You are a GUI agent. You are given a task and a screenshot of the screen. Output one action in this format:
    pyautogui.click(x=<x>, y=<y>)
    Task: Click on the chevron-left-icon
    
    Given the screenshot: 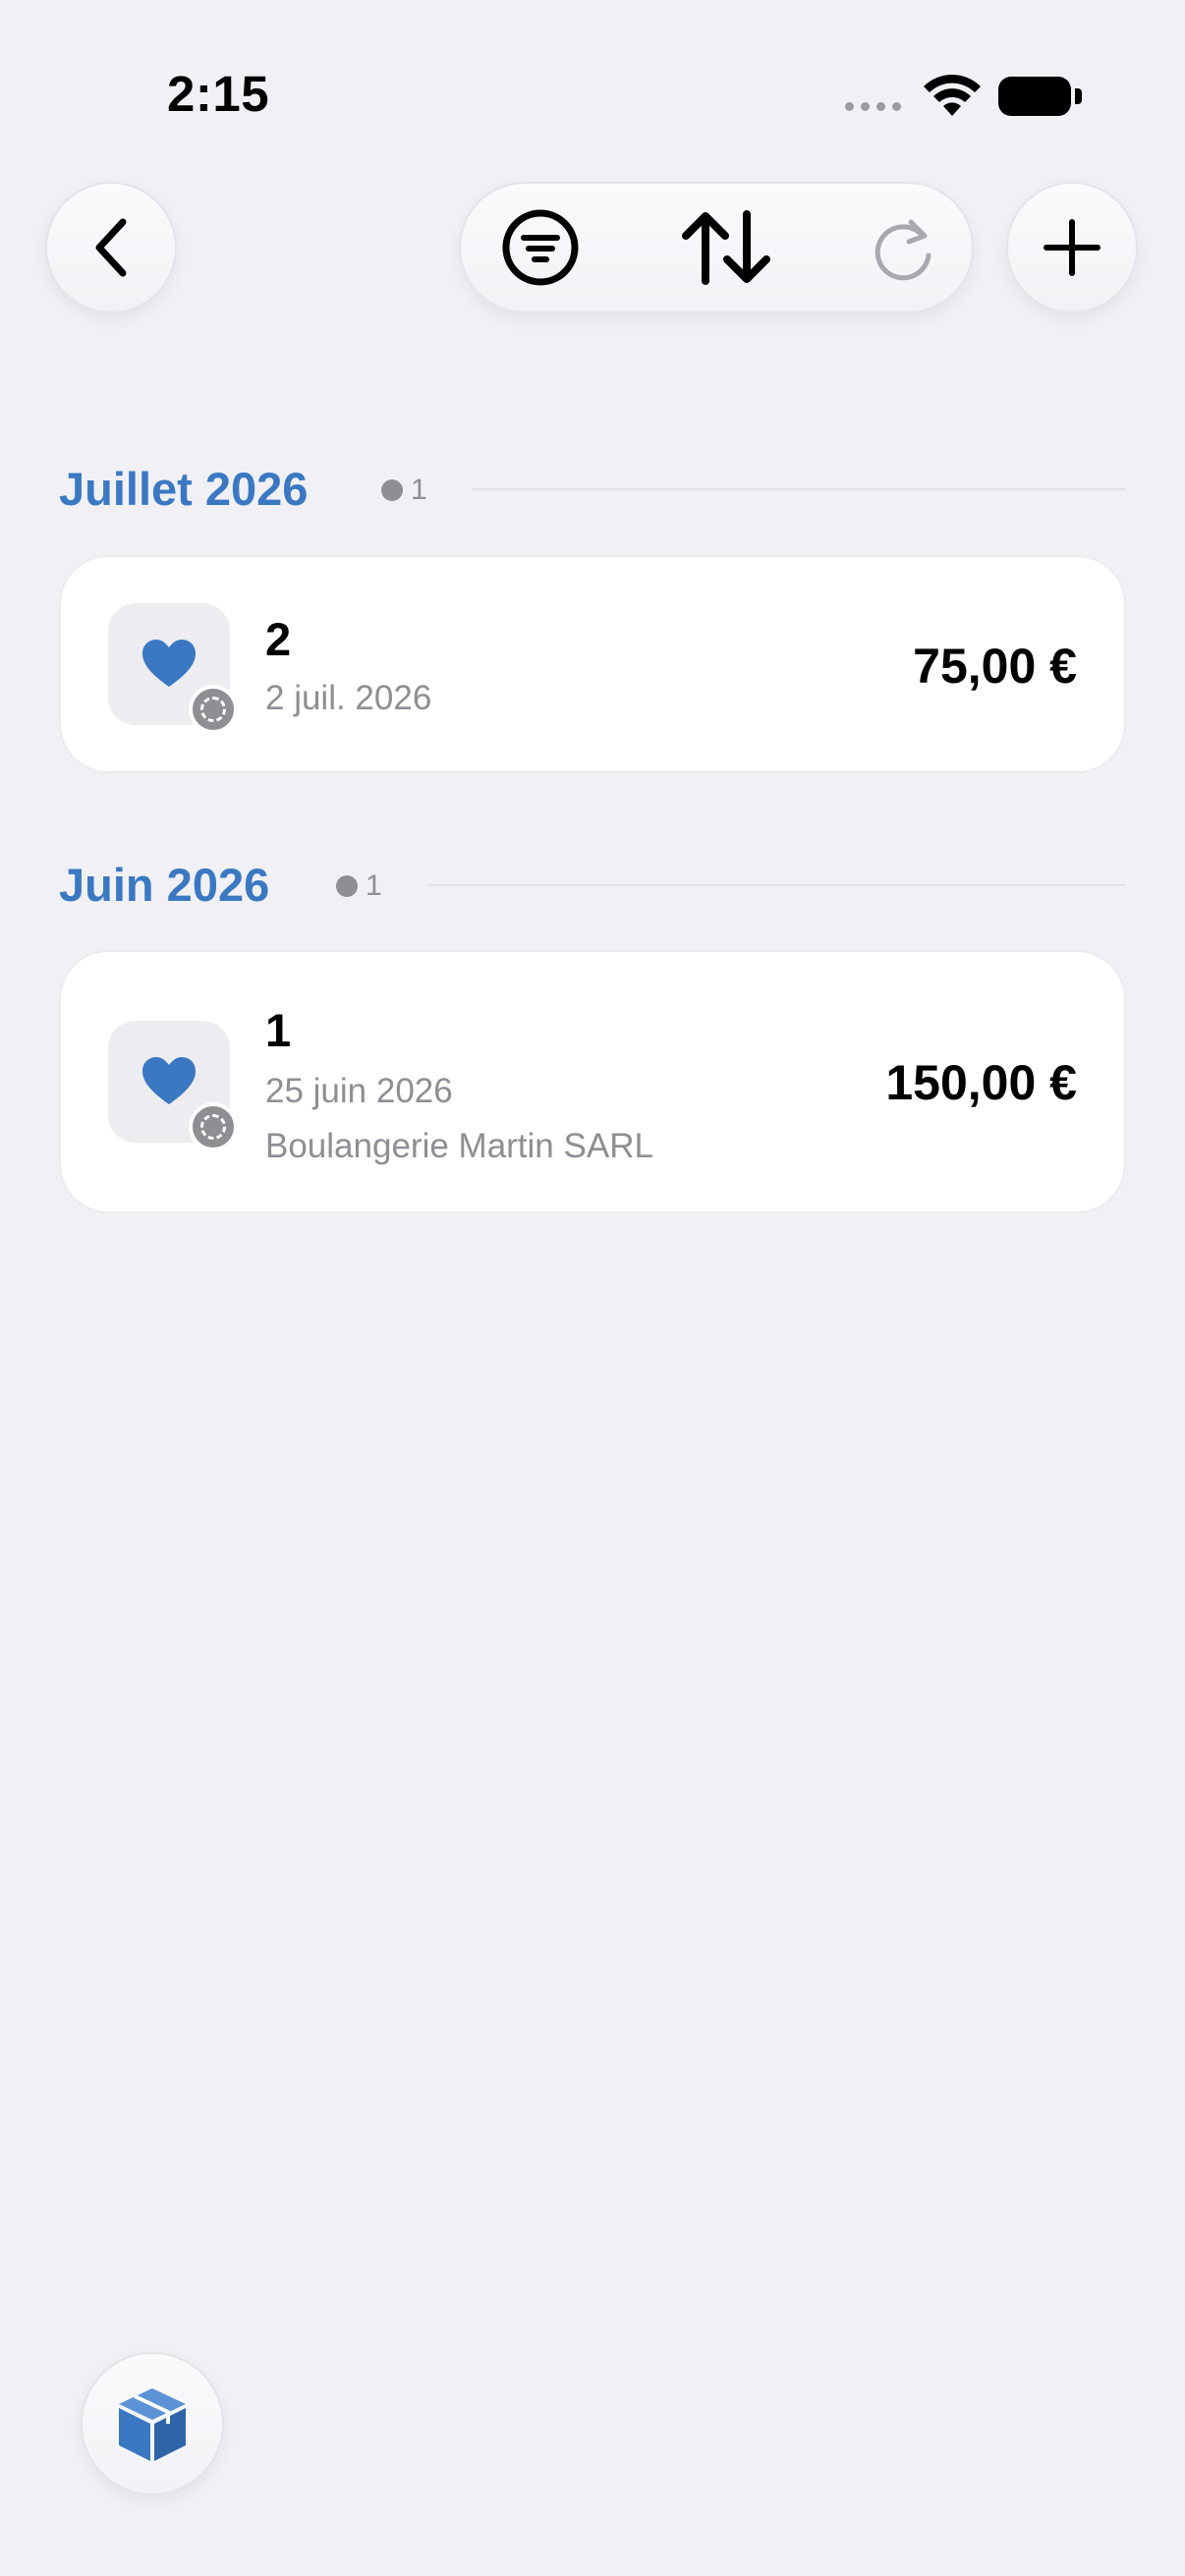 What is the action you would take?
    pyautogui.click(x=111, y=247)
    